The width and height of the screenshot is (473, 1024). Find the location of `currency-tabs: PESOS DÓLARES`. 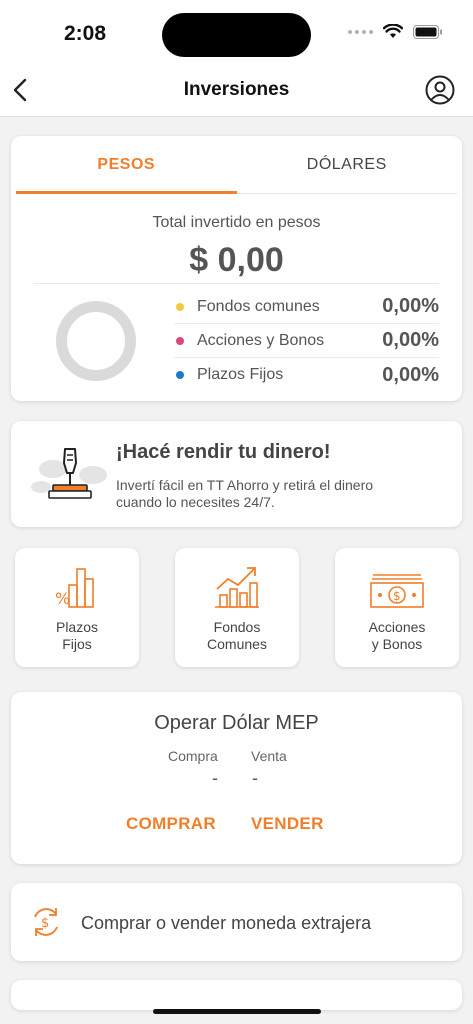

currency-tabs: PESOS DÓLARES is located at coordinates (236, 165).